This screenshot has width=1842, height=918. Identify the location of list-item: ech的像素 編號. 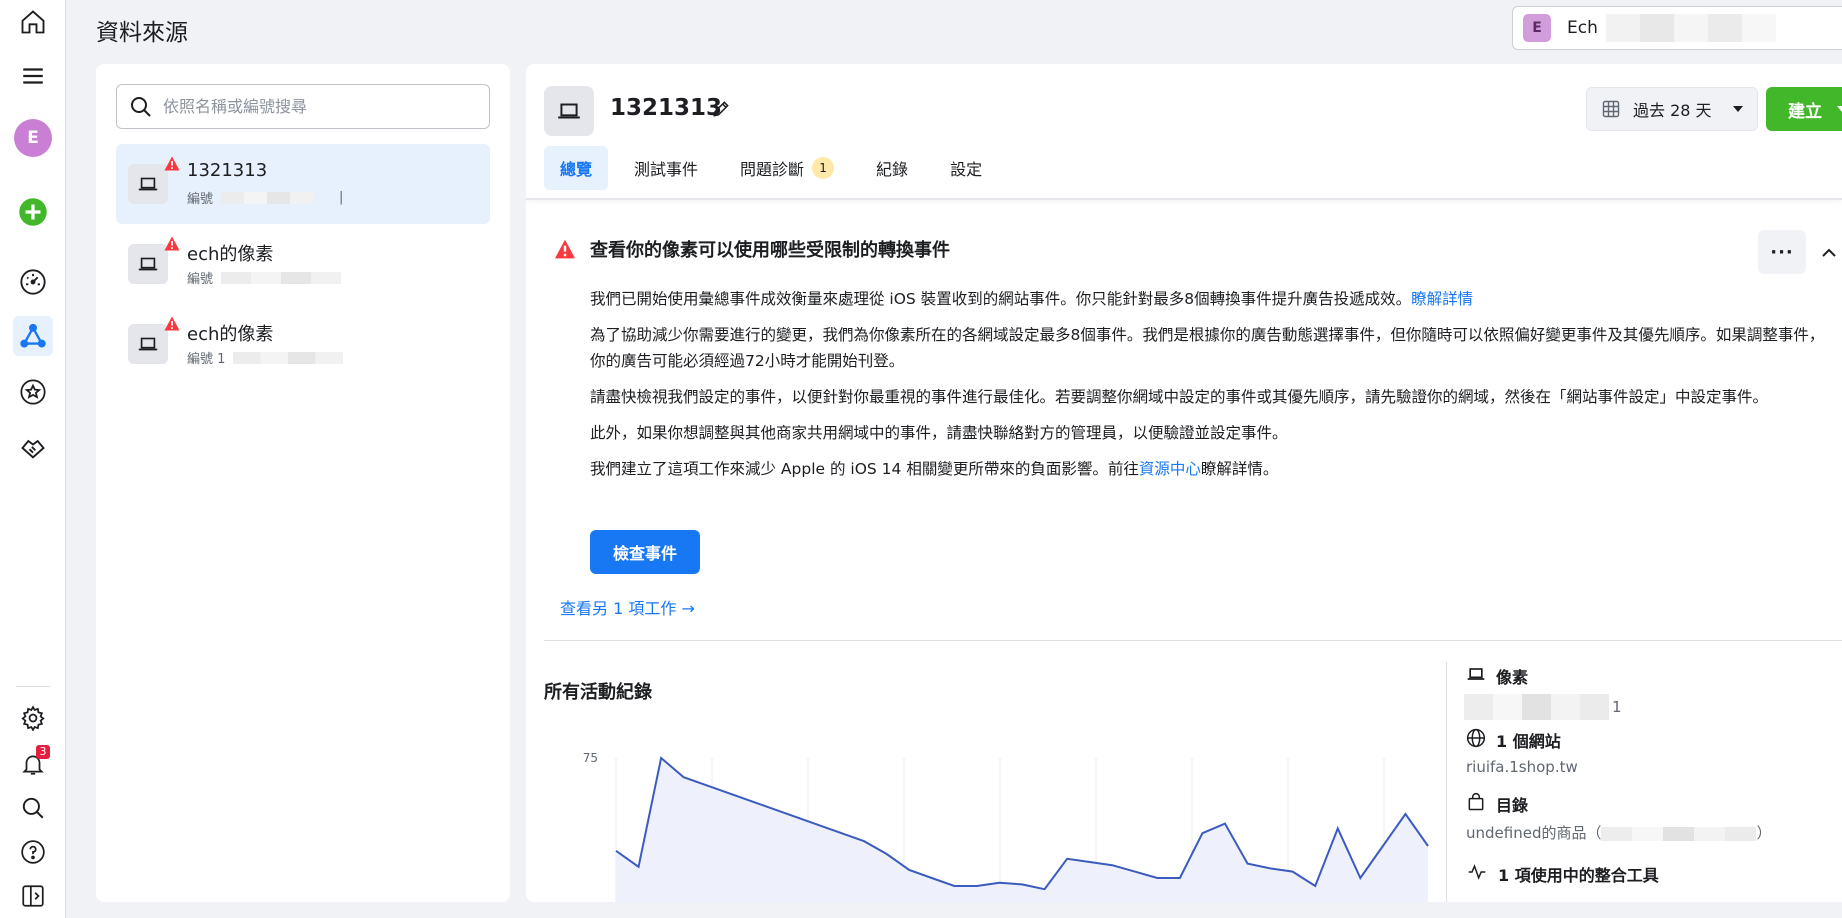
(303, 264).